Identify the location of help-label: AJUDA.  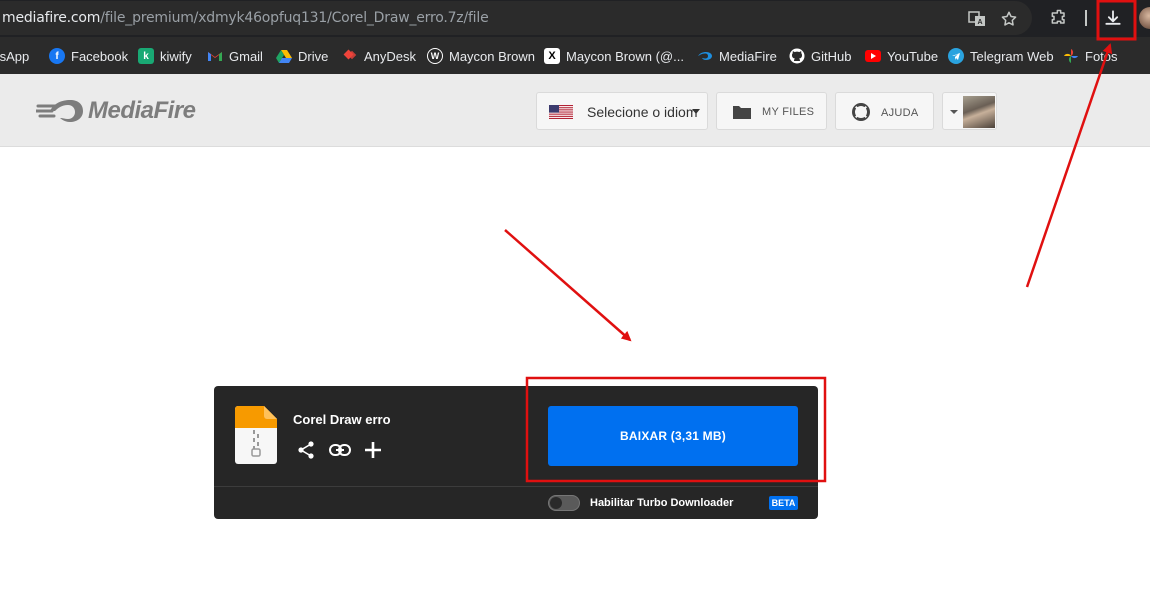
(900, 113).